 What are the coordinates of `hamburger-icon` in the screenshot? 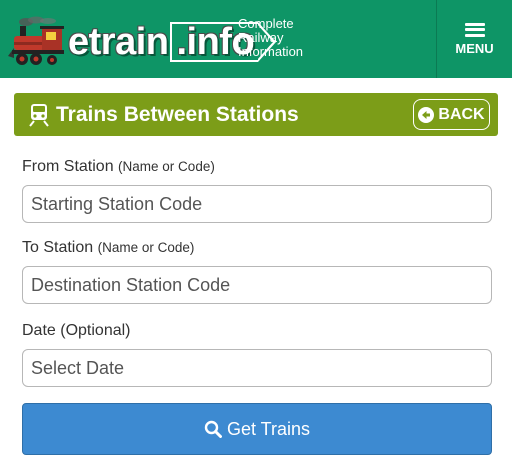 It's located at (474, 29).